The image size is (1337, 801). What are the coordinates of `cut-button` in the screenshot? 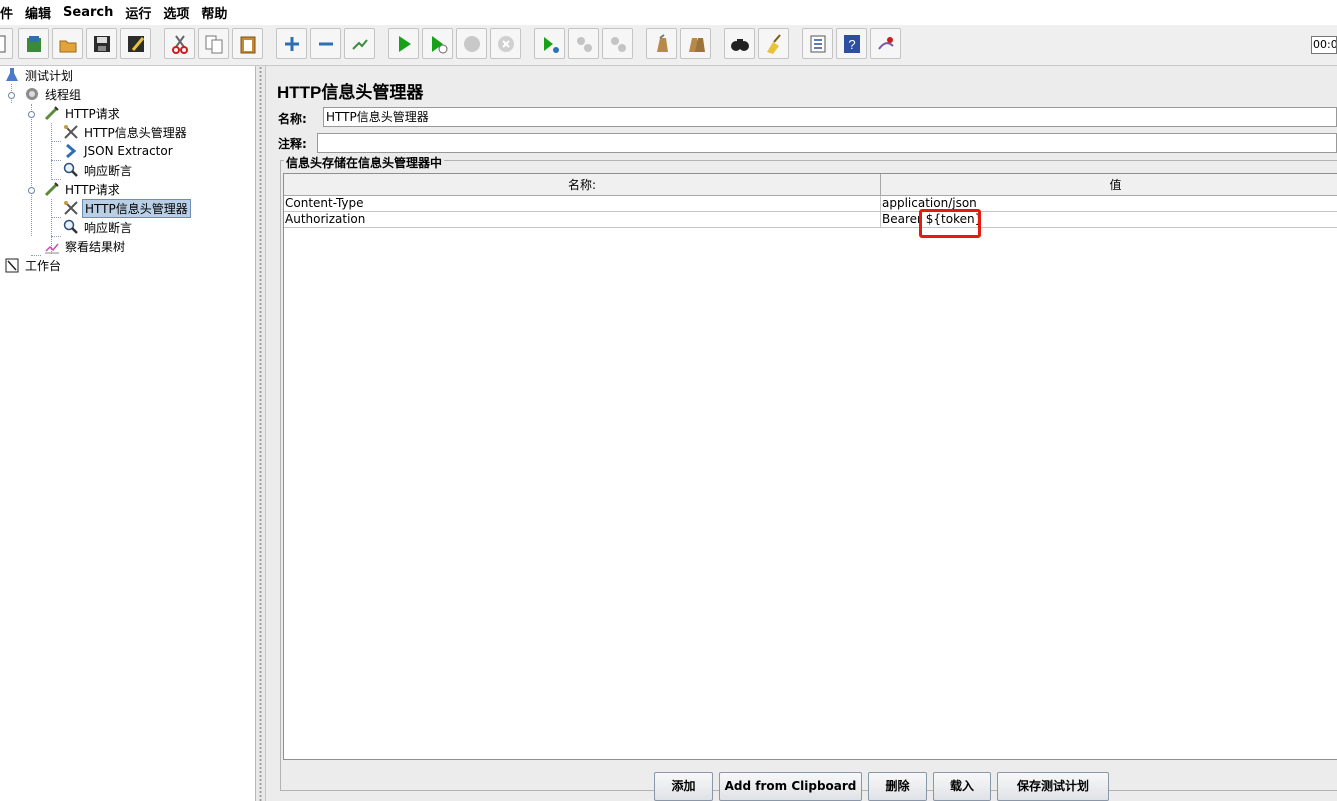 It's located at (179, 43).